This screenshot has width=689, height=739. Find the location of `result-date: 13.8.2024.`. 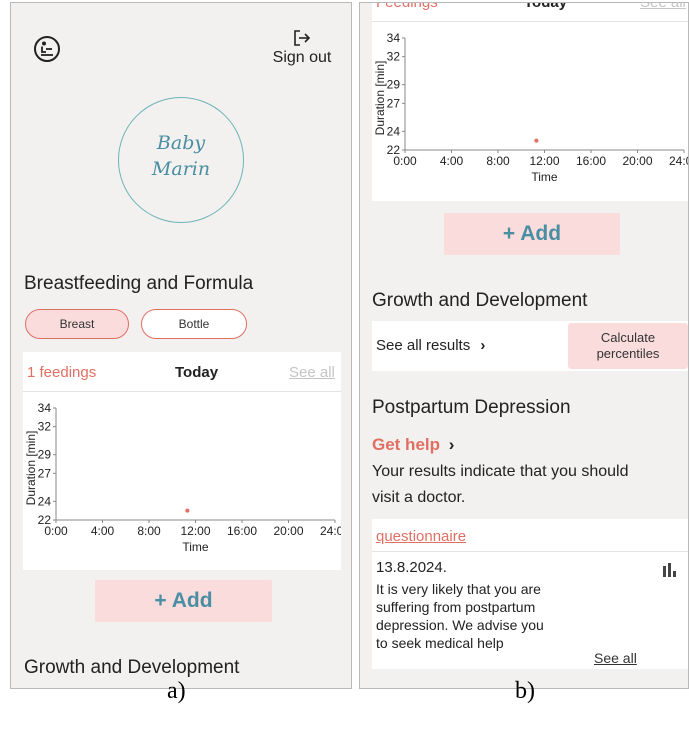

result-date: 13.8.2024. is located at coordinates (411, 567).